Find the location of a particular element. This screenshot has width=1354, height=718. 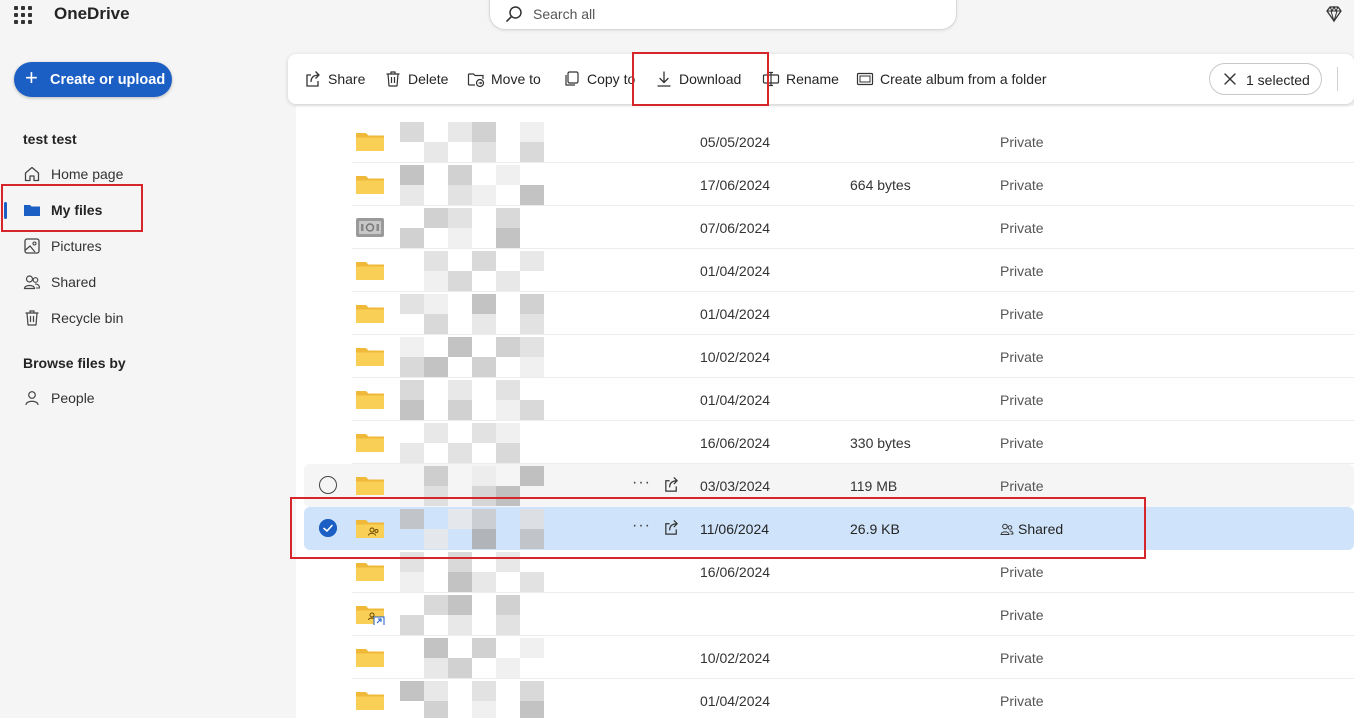

create-or-upload-button: + Create or upload is located at coordinates (93, 79).